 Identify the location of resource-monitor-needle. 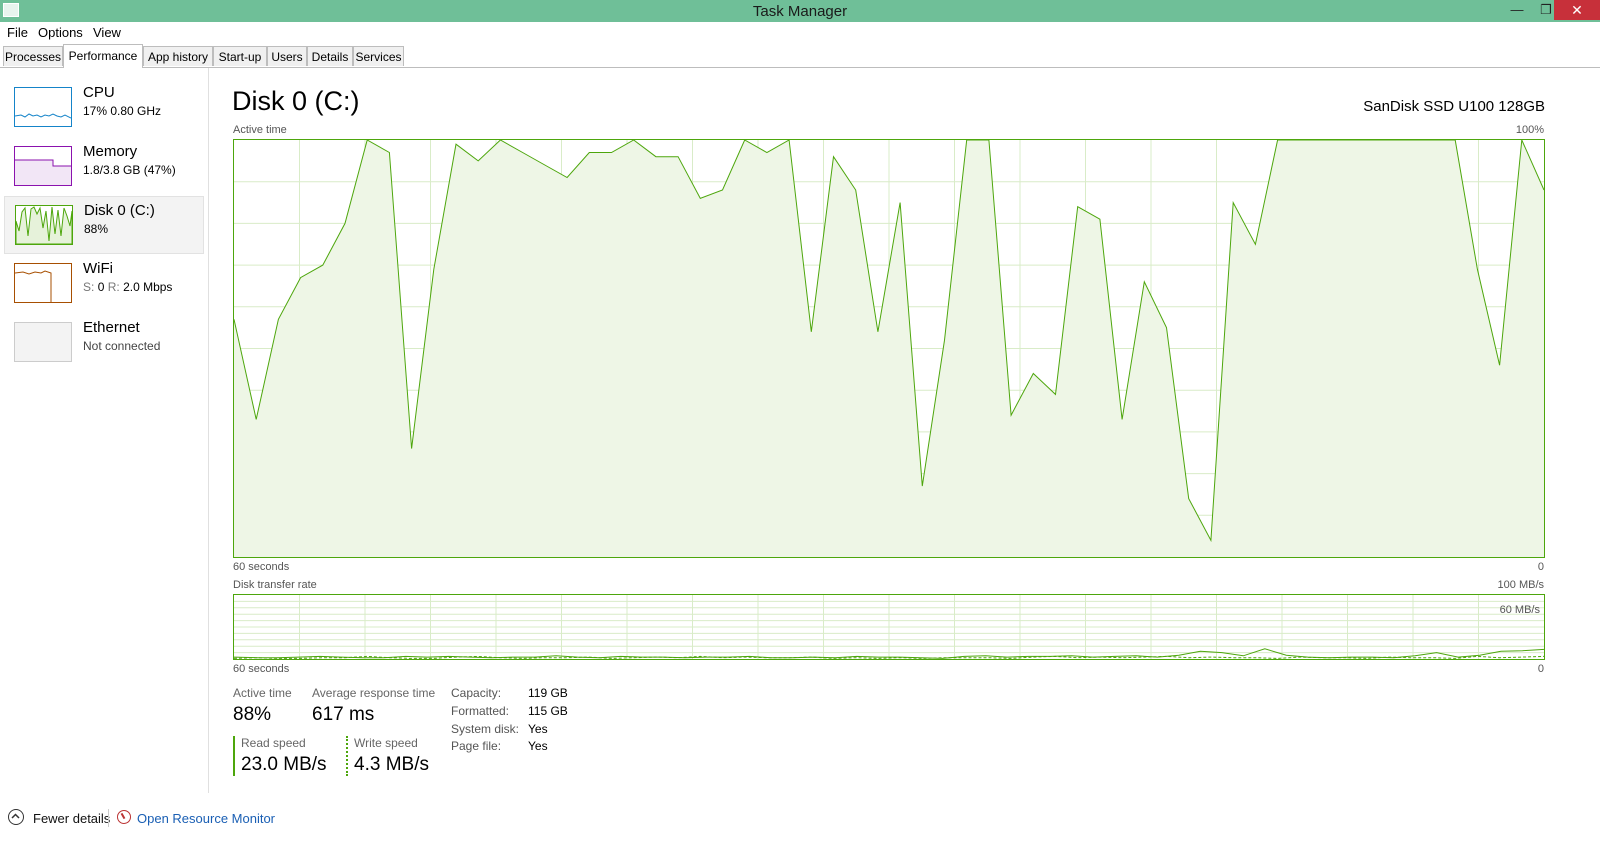
(123, 816).